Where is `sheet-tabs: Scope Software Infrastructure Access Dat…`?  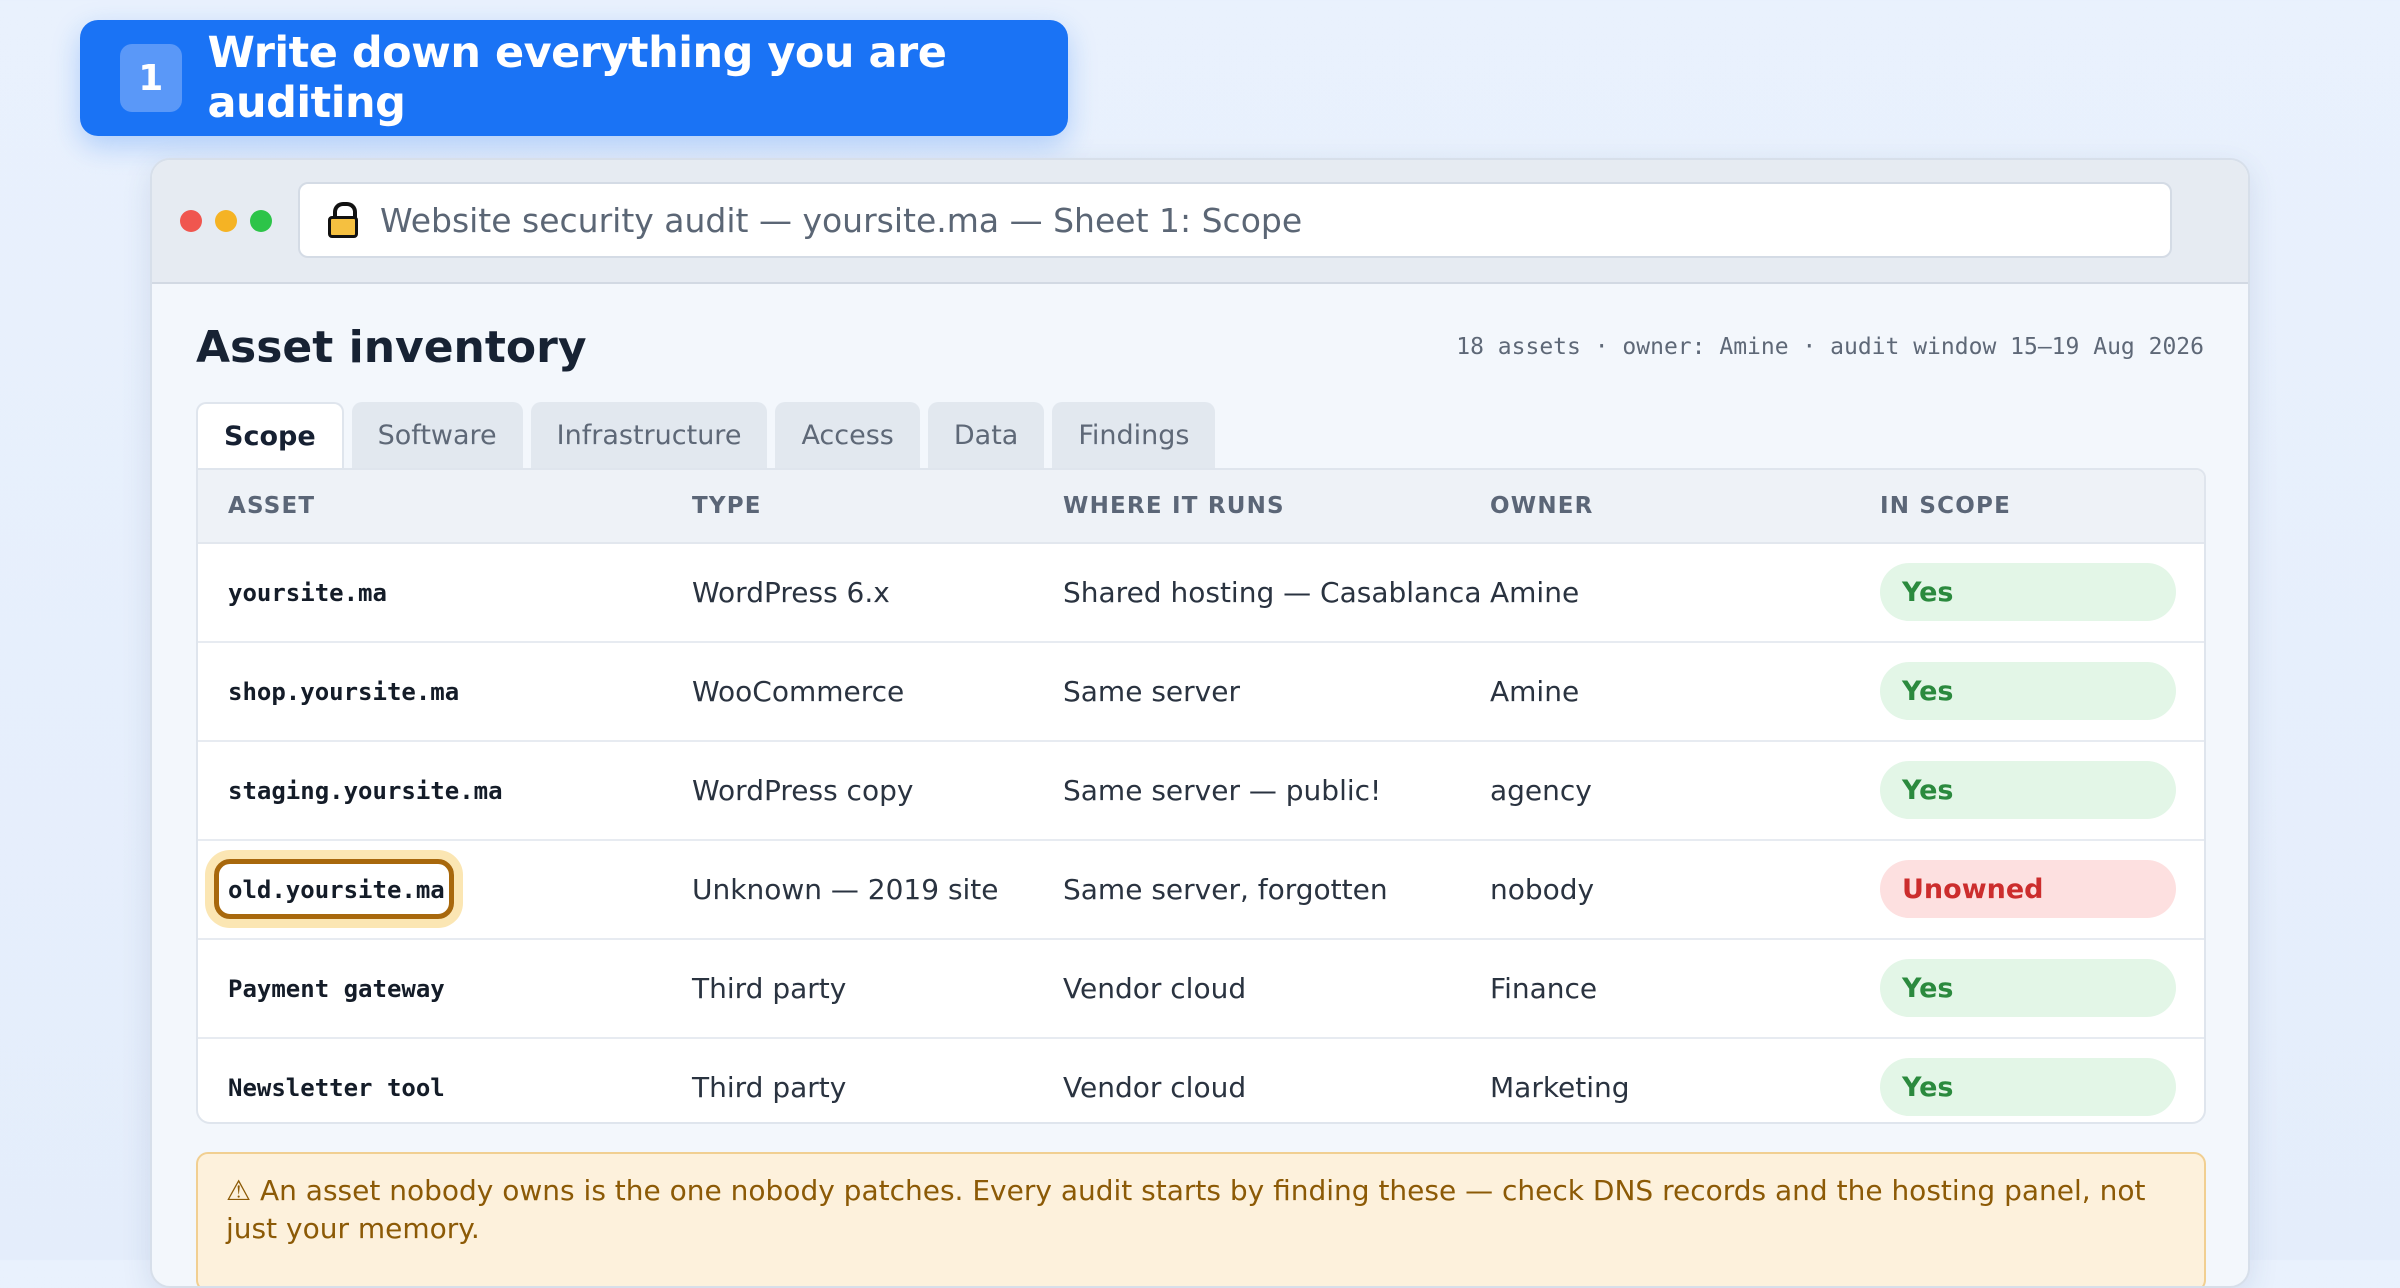 sheet-tabs: Scope Software Infrastructure Access Dat… is located at coordinates (709, 435).